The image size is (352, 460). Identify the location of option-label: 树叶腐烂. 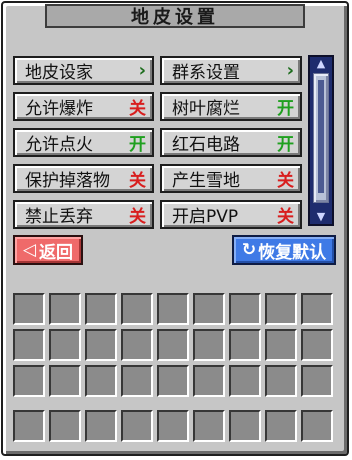
(206, 109).